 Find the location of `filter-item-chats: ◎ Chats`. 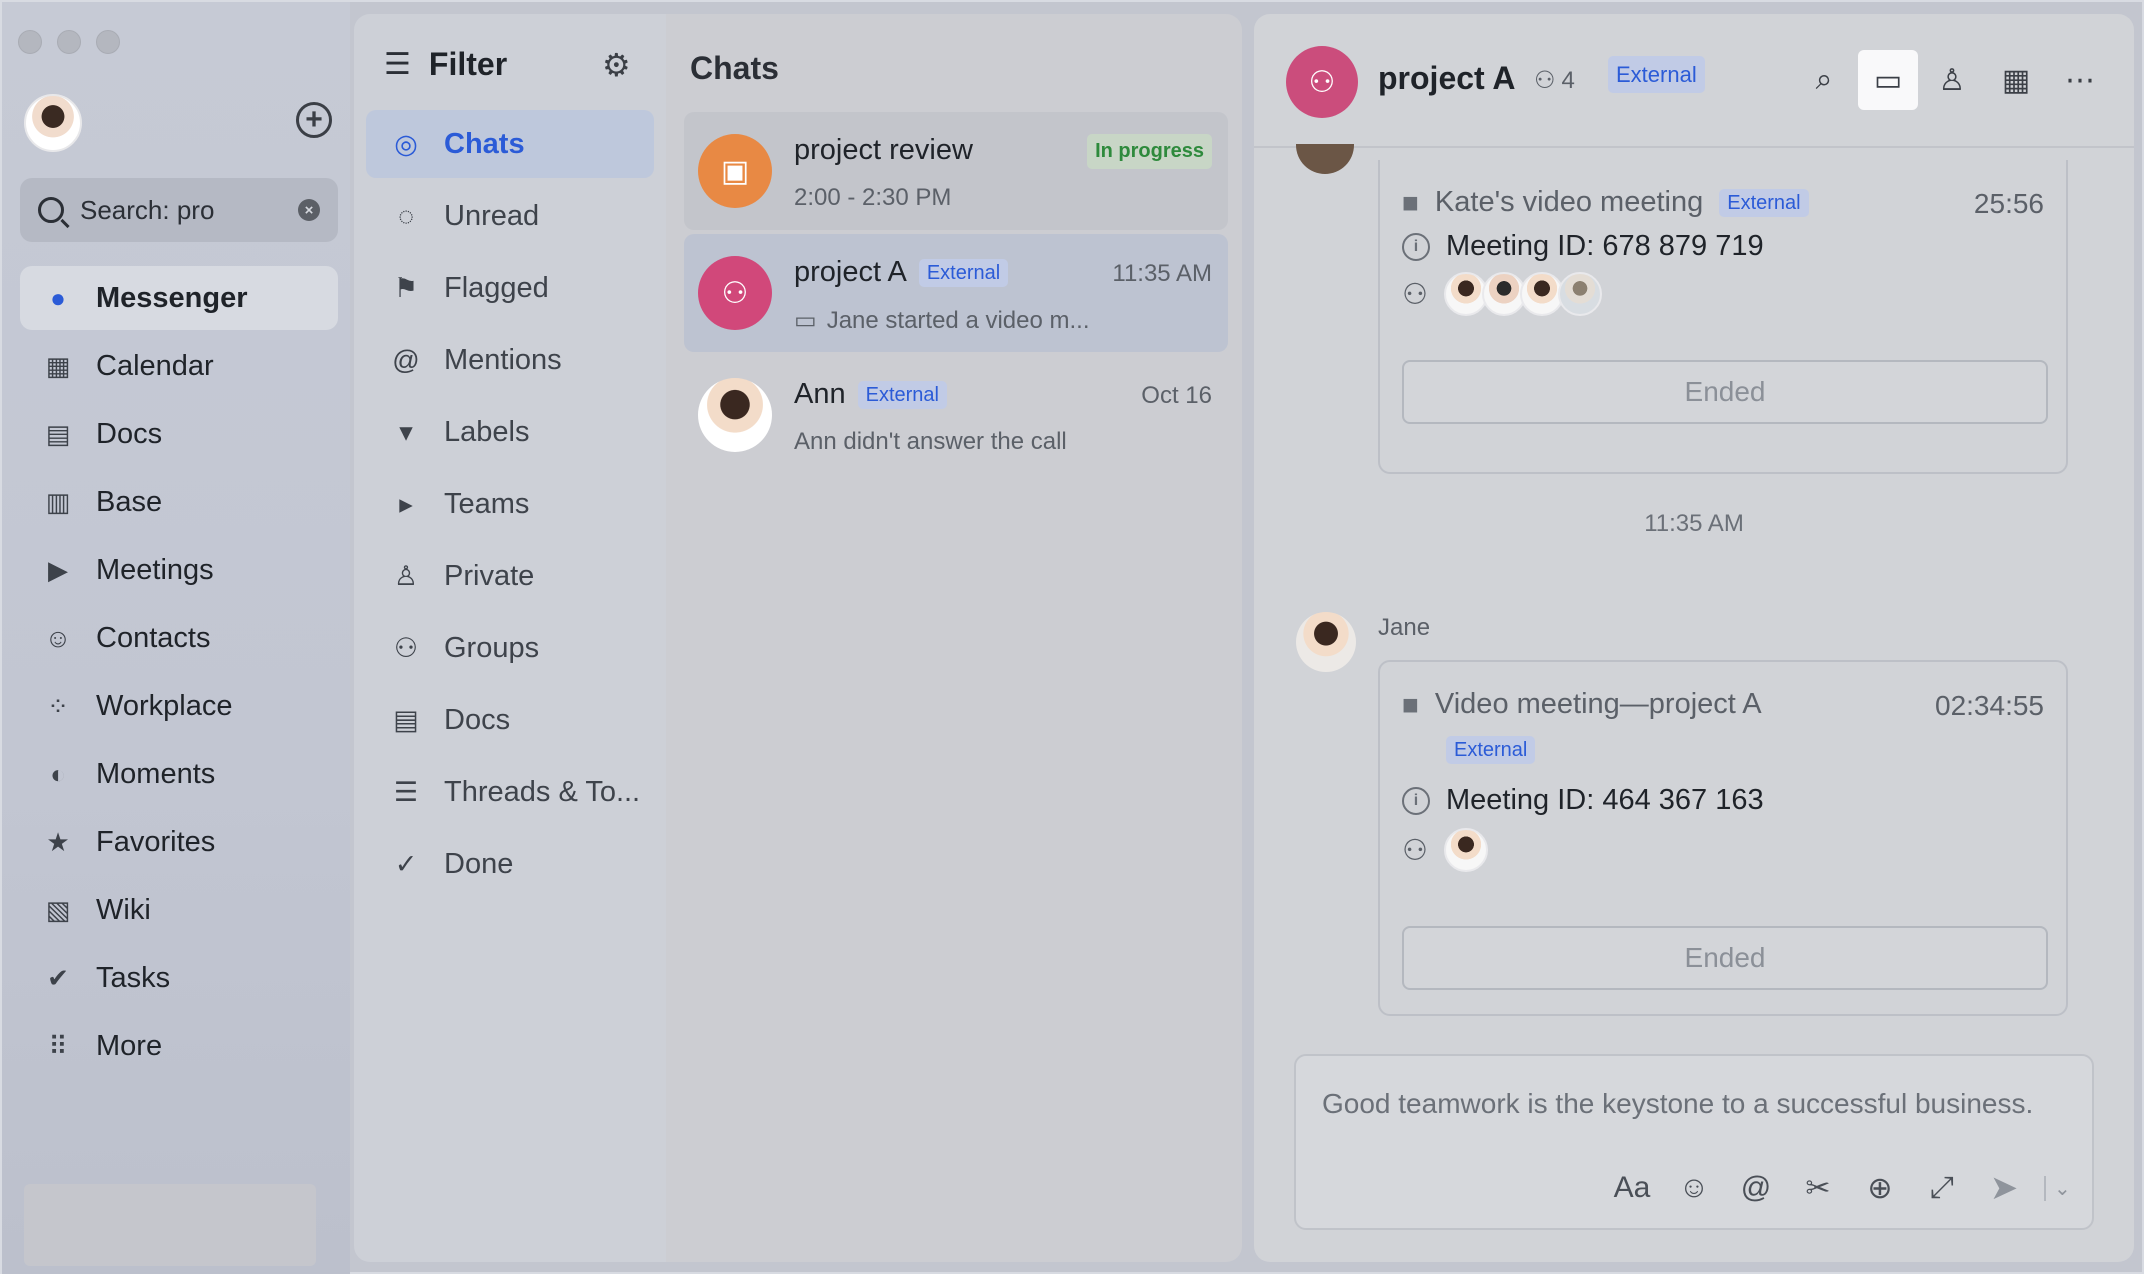

filter-item-chats: ◎ Chats is located at coordinates (510, 144).